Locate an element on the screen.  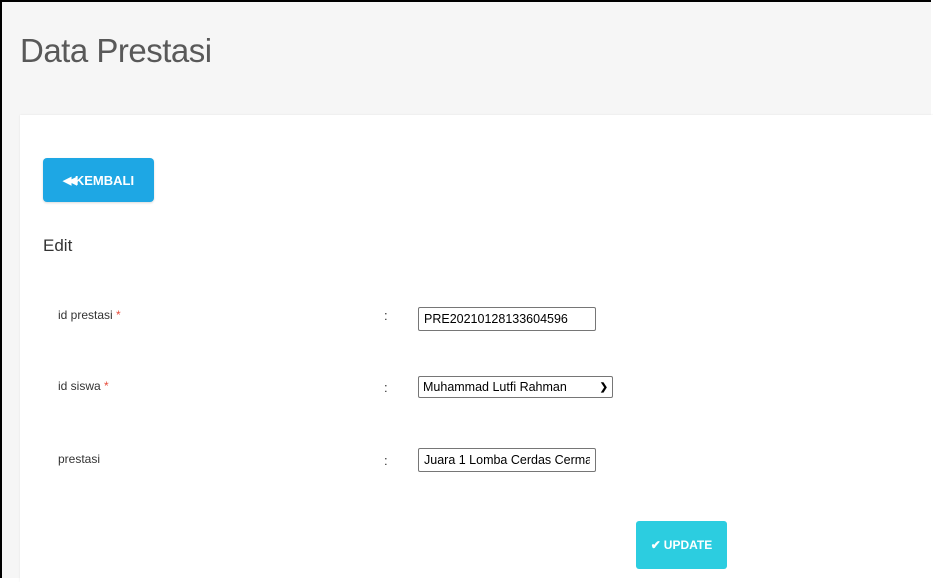
id-prestasi-label-text: id prestasi is located at coordinates (85, 315).